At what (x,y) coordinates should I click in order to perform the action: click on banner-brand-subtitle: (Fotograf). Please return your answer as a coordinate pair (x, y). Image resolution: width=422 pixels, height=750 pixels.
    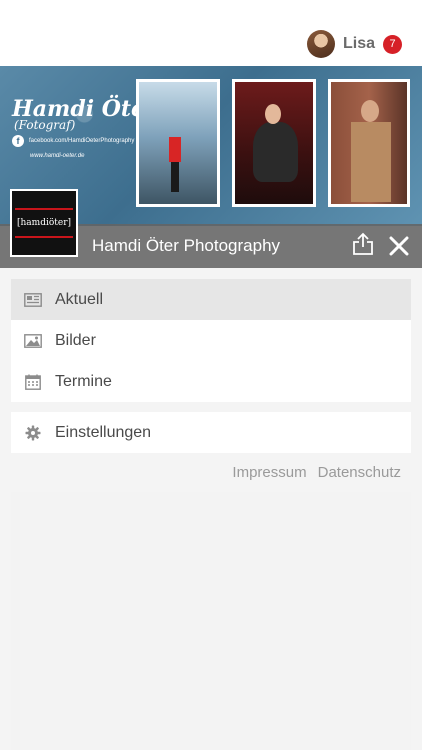
    Looking at the image, I should click on (45, 125).